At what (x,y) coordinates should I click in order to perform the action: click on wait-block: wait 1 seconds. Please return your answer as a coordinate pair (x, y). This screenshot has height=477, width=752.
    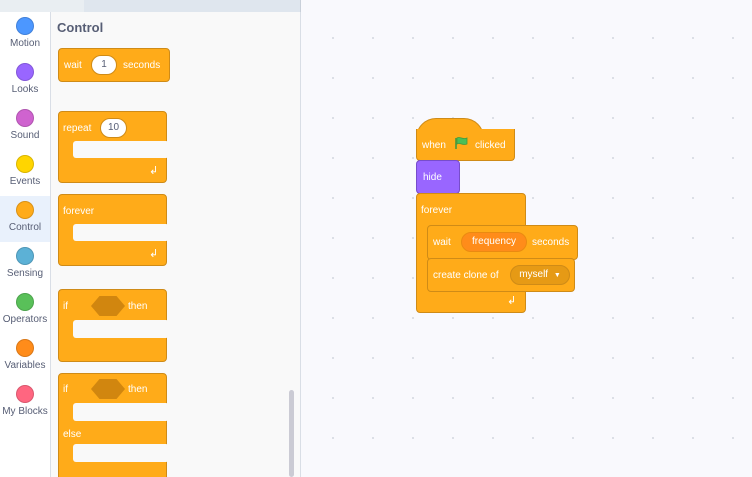
    Looking at the image, I should click on (114, 65).